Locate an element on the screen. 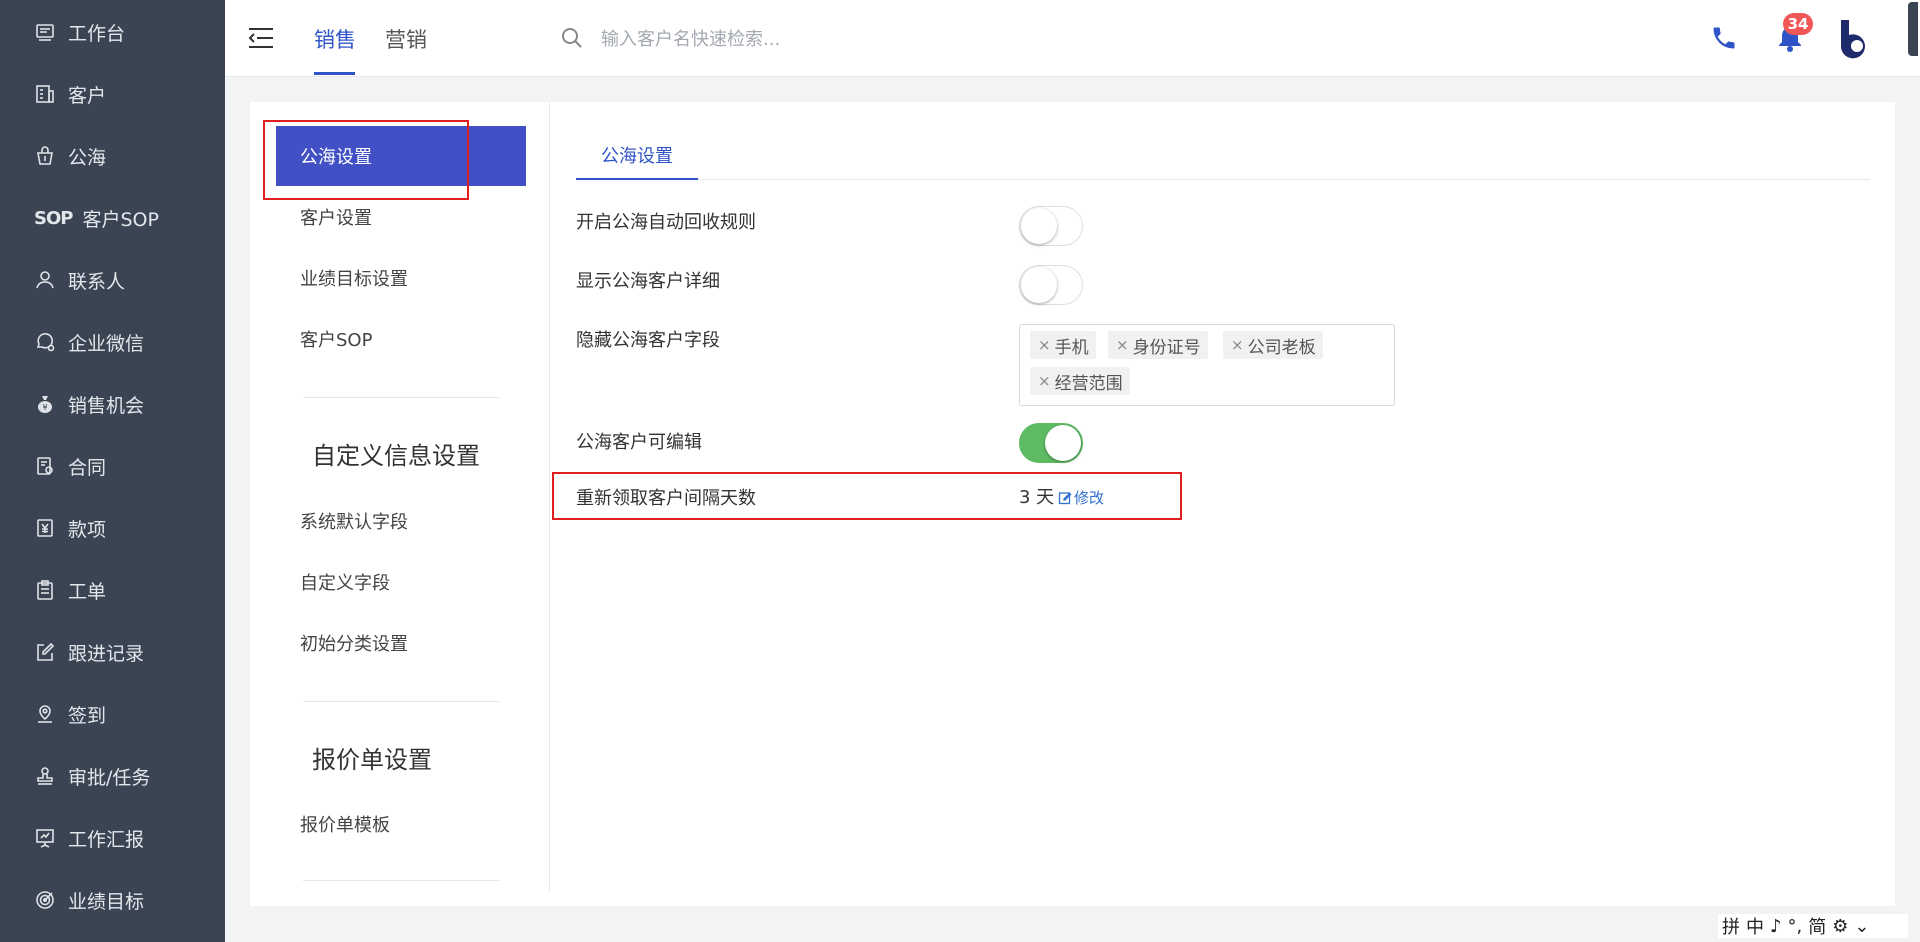 The height and width of the screenshot is (942, 1920). sidebar-item-label: 工单 is located at coordinates (87, 591).